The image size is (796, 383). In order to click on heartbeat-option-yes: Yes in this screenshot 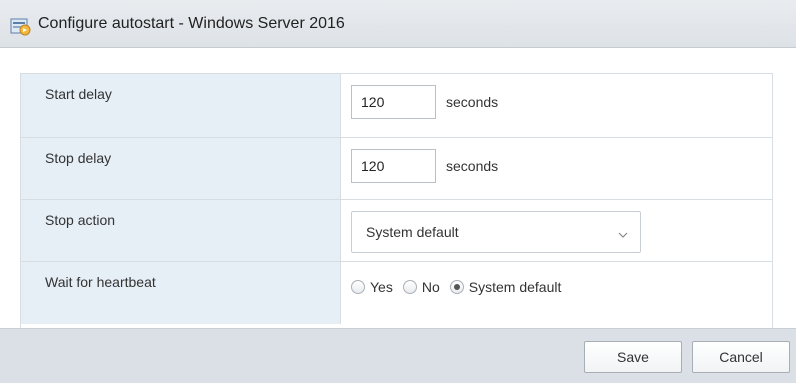, I will do `click(372, 287)`.